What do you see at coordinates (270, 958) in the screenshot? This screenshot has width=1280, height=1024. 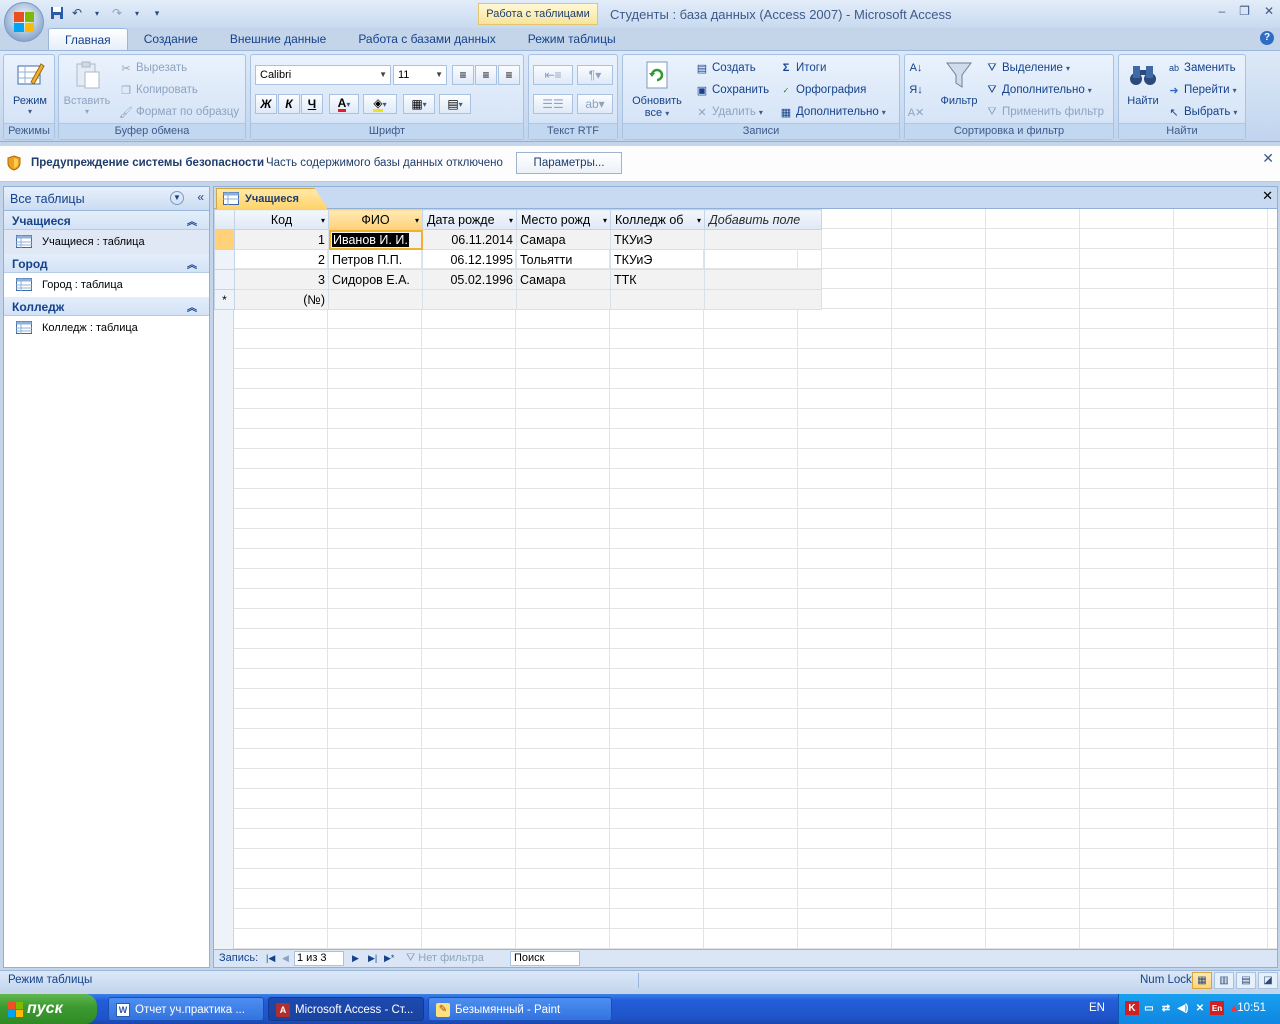 I see `first-record-icon: |◀` at bounding box center [270, 958].